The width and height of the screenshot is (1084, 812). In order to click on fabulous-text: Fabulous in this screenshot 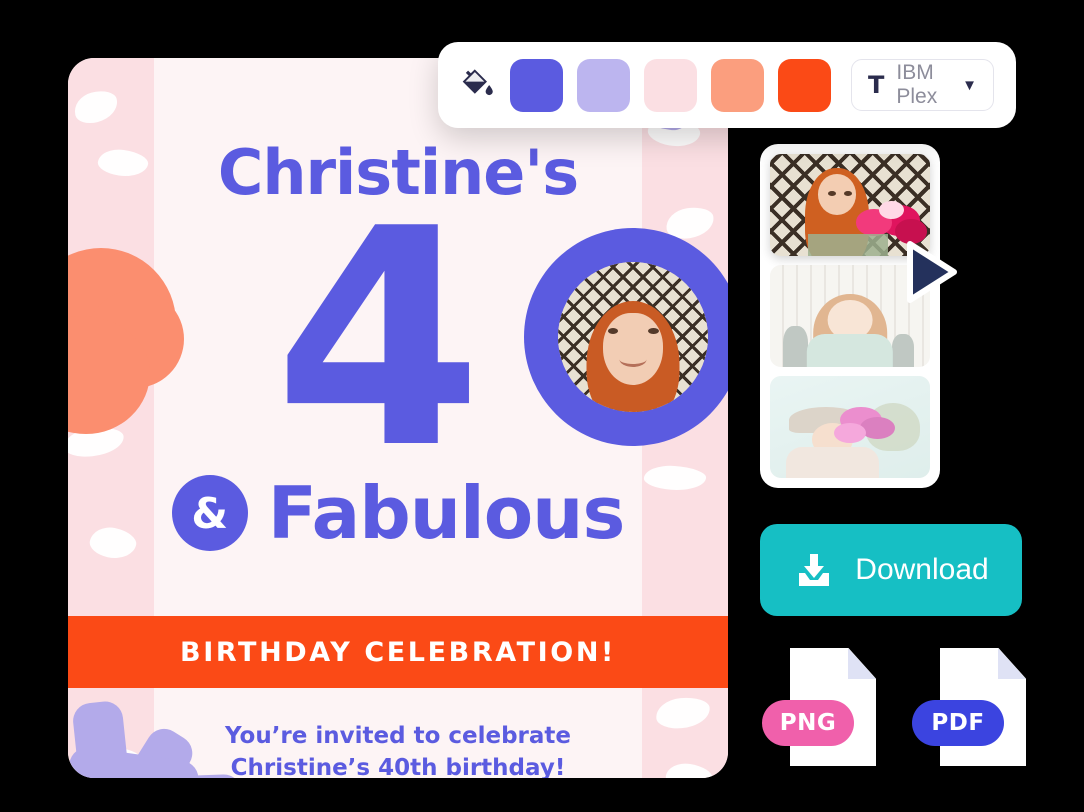, I will do `click(446, 513)`.